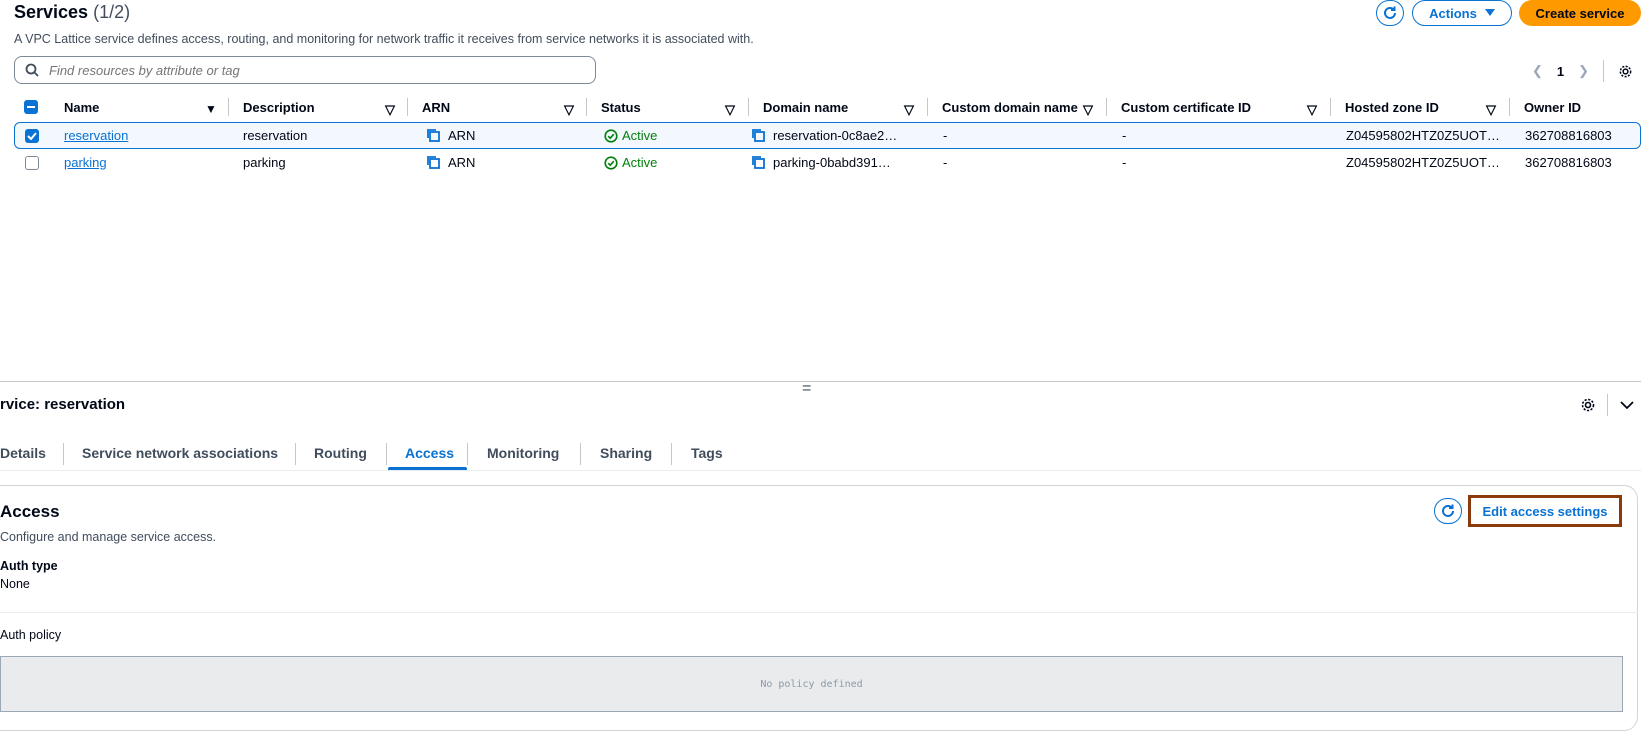  I want to click on column-header-owner-id: Owner ID, so click(1552, 107).